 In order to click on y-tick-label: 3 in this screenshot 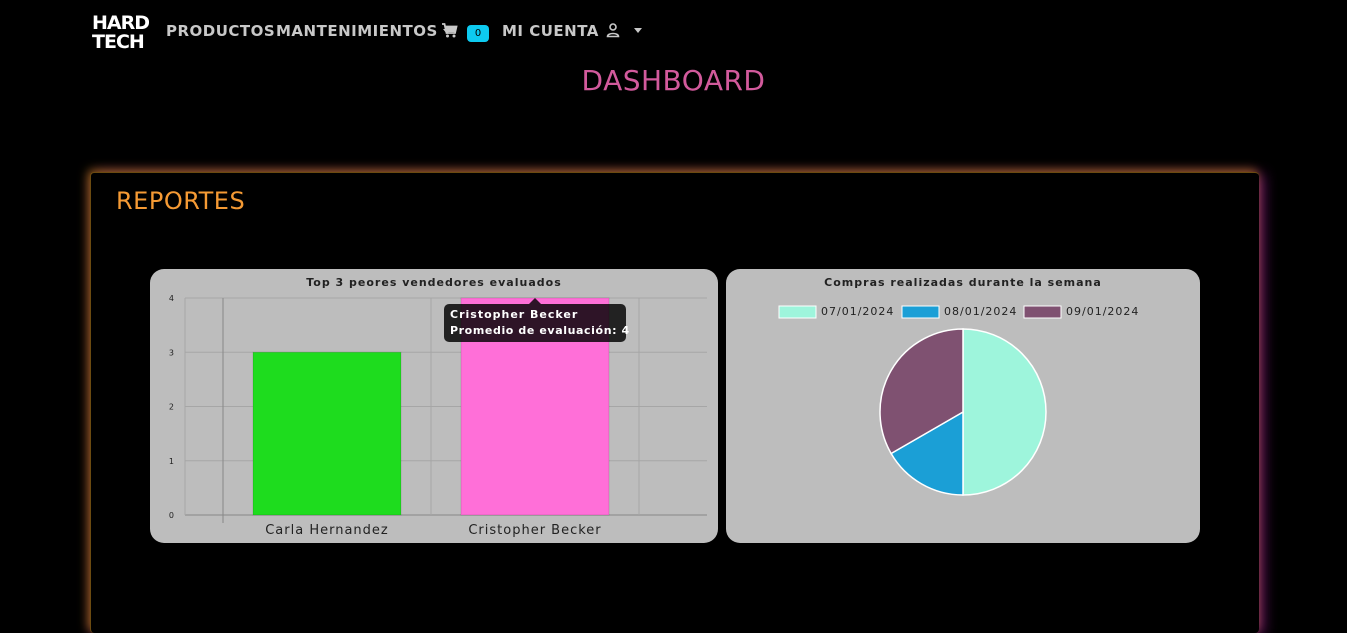, I will do `click(171, 352)`.